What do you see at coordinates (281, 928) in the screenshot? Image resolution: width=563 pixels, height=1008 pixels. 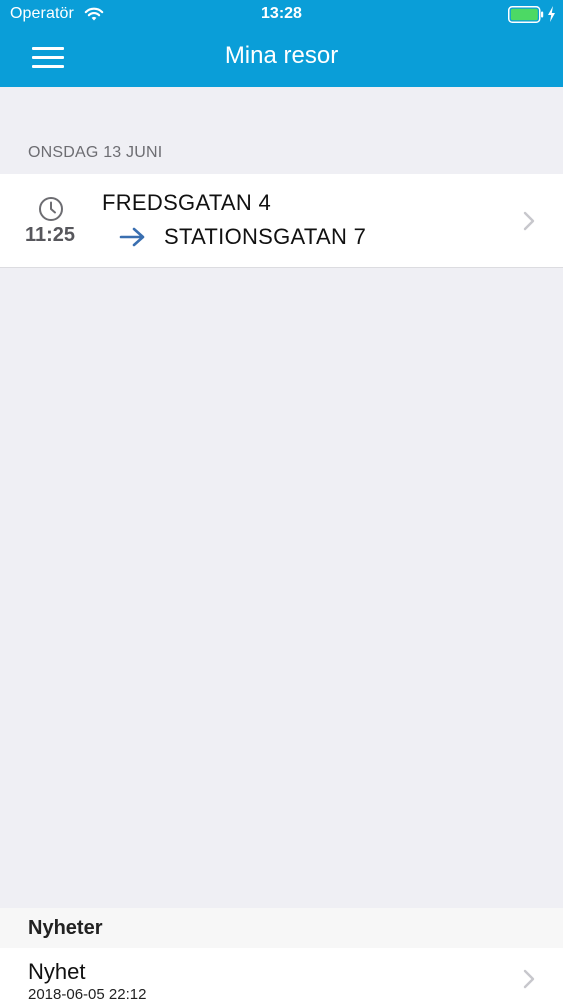 I see `news-section-header: Nyheter` at bounding box center [281, 928].